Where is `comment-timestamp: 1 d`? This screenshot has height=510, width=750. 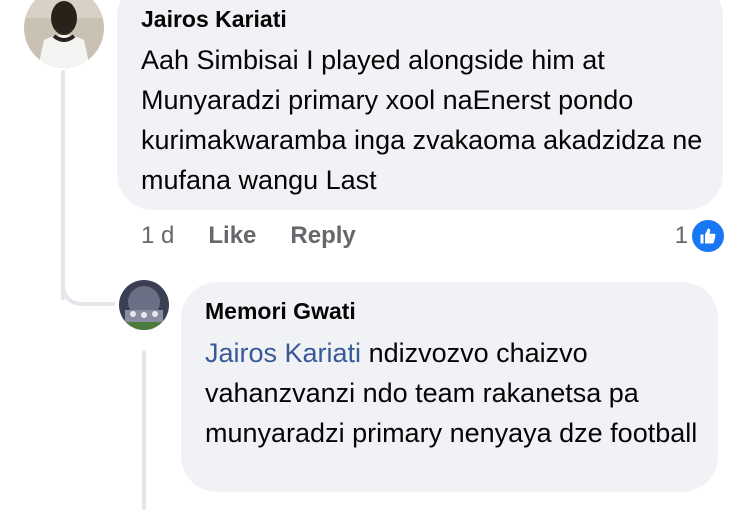 comment-timestamp: 1 d is located at coordinates (157, 236).